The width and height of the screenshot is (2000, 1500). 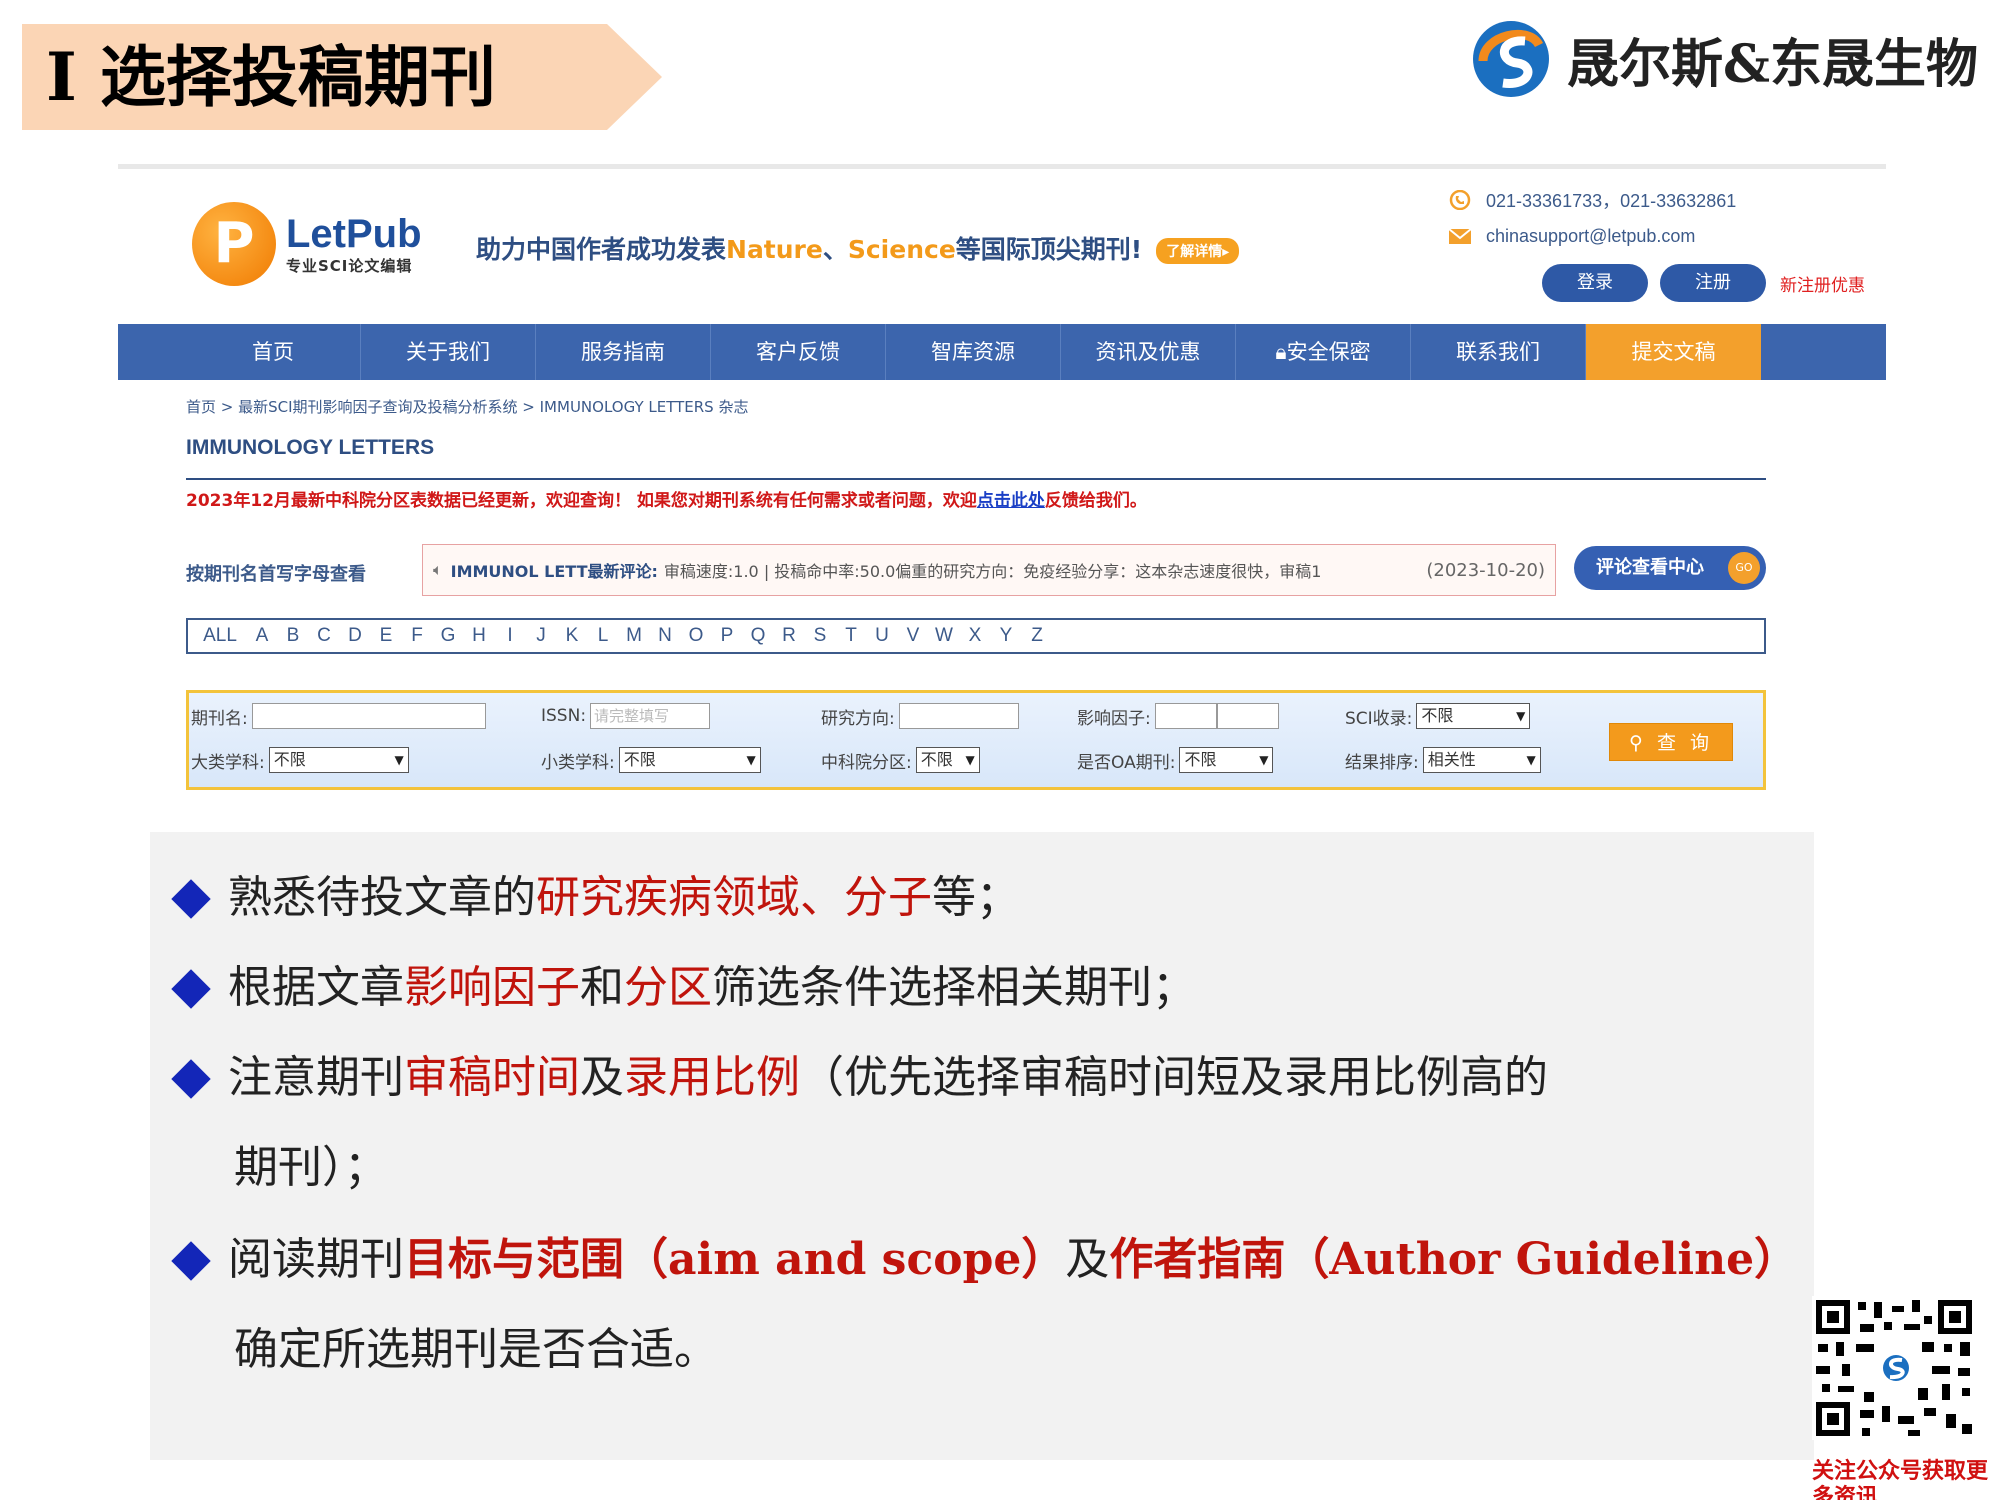 What do you see at coordinates (310, 447) in the screenshot?
I see `journal-title: IMMUNOLOGY LETTERS` at bounding box center [310, 447].